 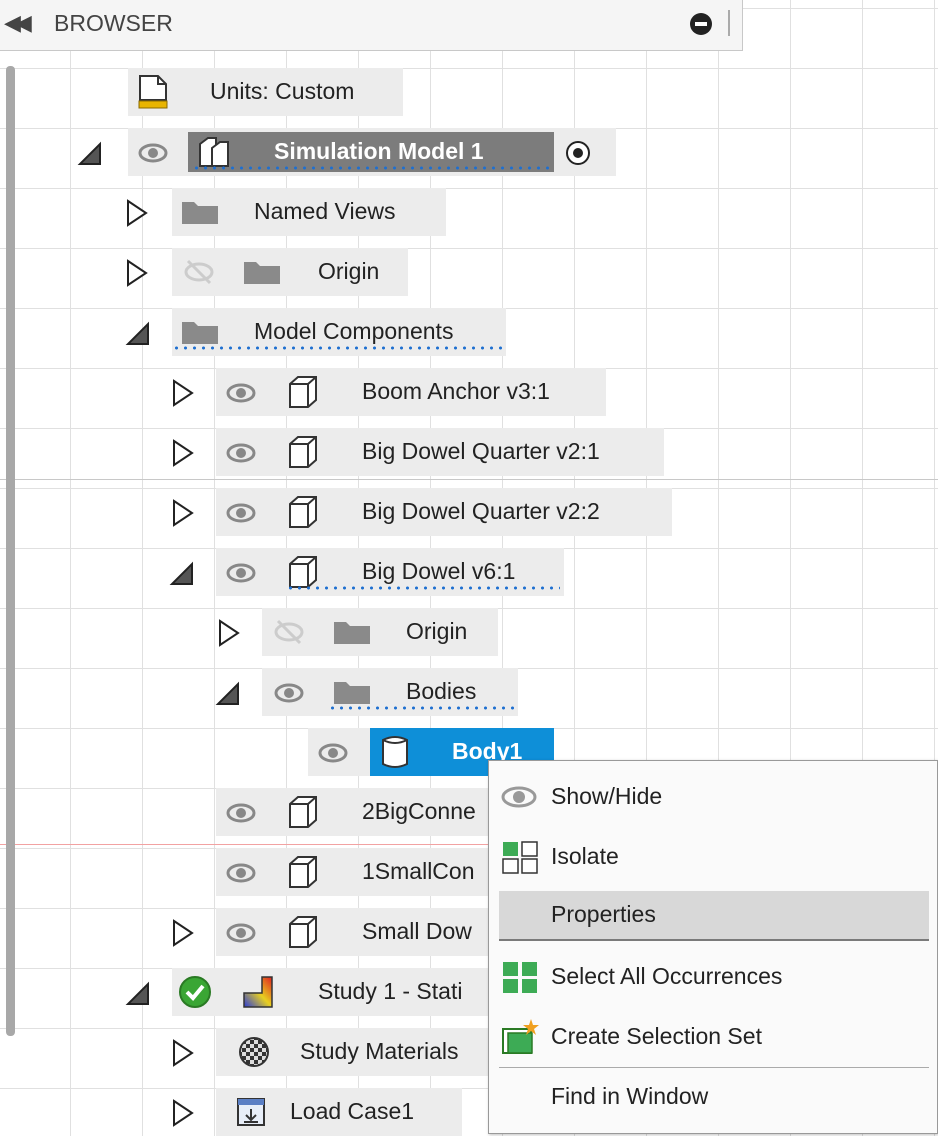 What do you see at coordinates (380, 632) in the screenshot?
I see `tree-item-sub-origin: Origin` at bounding box center [380, 632].